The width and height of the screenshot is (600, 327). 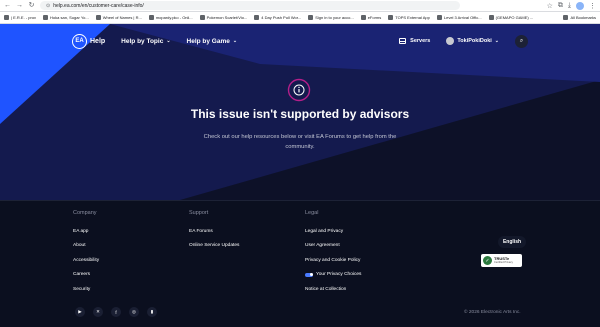 What do you see at coordinates (86, 260) in the screenshot?
I see `footer-link-accessibility: Accessibility` at bounding box center [86, 260].